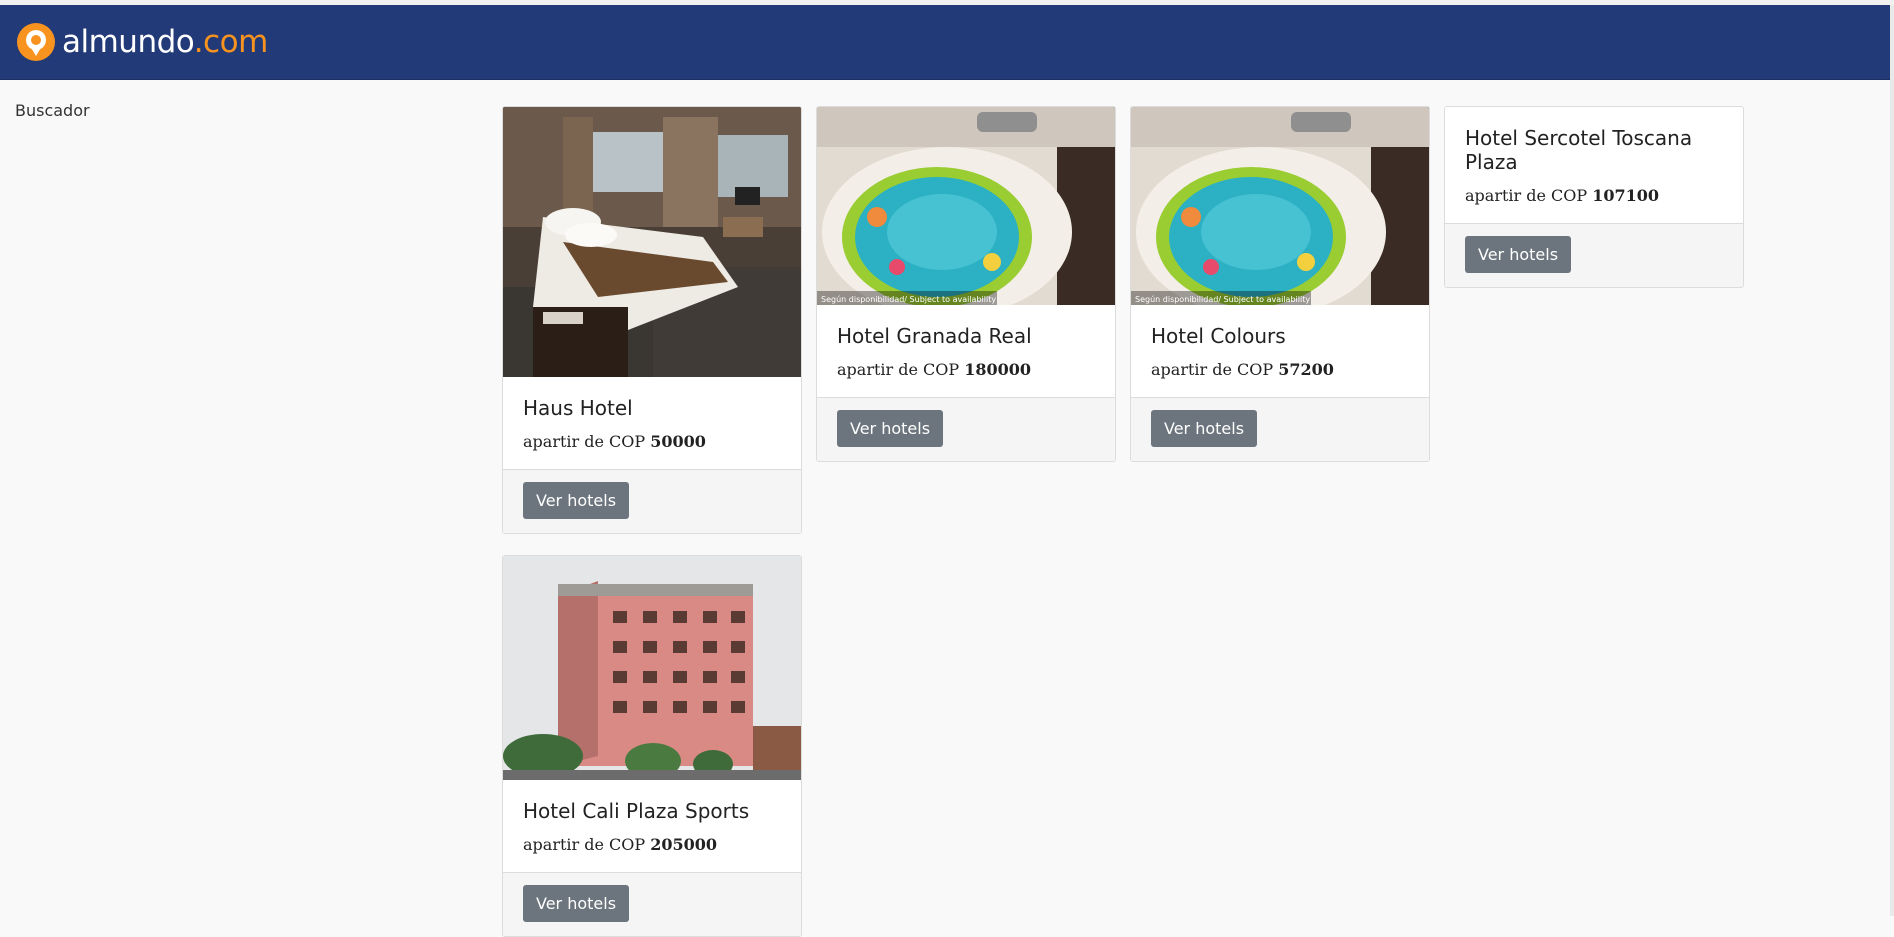  What do you see at coordinates (652, 668) in the screenshot?
I see `hotel-building-photo` at bounding box center [652, 668].